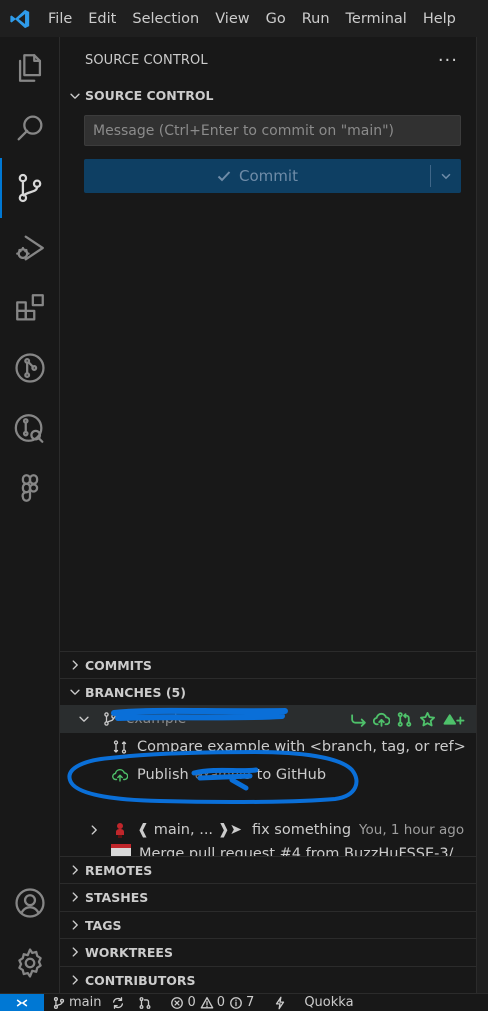 The image size is (488, 1011). What do you see at coordinates (280, 1002) in the screenshot?
I see `lightning-icon` at bounding box center [280, 1002].